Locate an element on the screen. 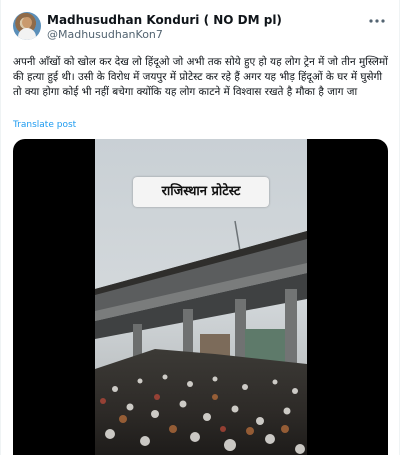 This screenshot has width=400, height=455. author-handle: @MadhusudhanKon7 is located at coordinates (105, 34).